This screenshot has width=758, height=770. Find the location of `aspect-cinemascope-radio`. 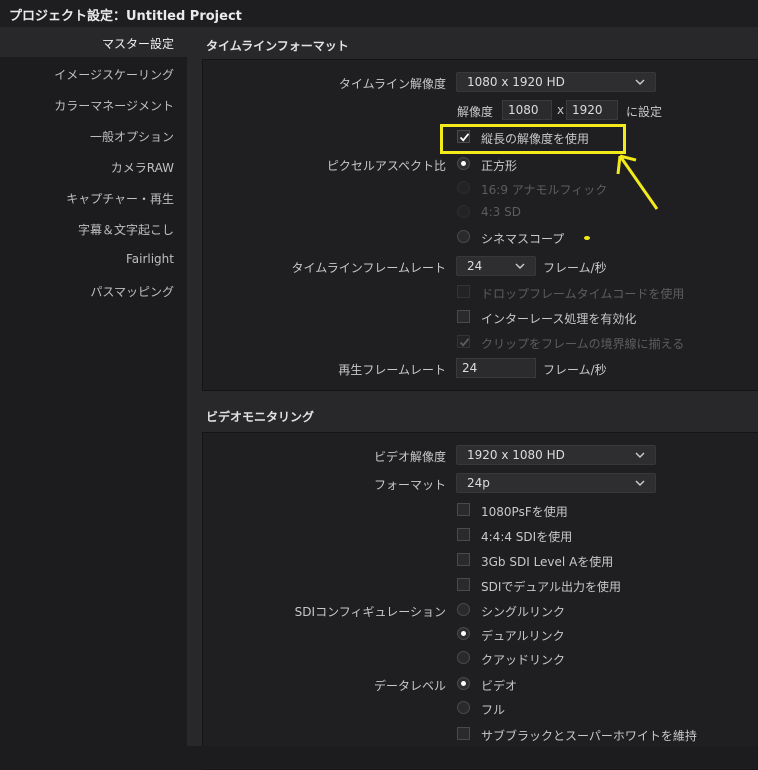

aspect-cinemascope-radio is located at coordinates (463, 236).